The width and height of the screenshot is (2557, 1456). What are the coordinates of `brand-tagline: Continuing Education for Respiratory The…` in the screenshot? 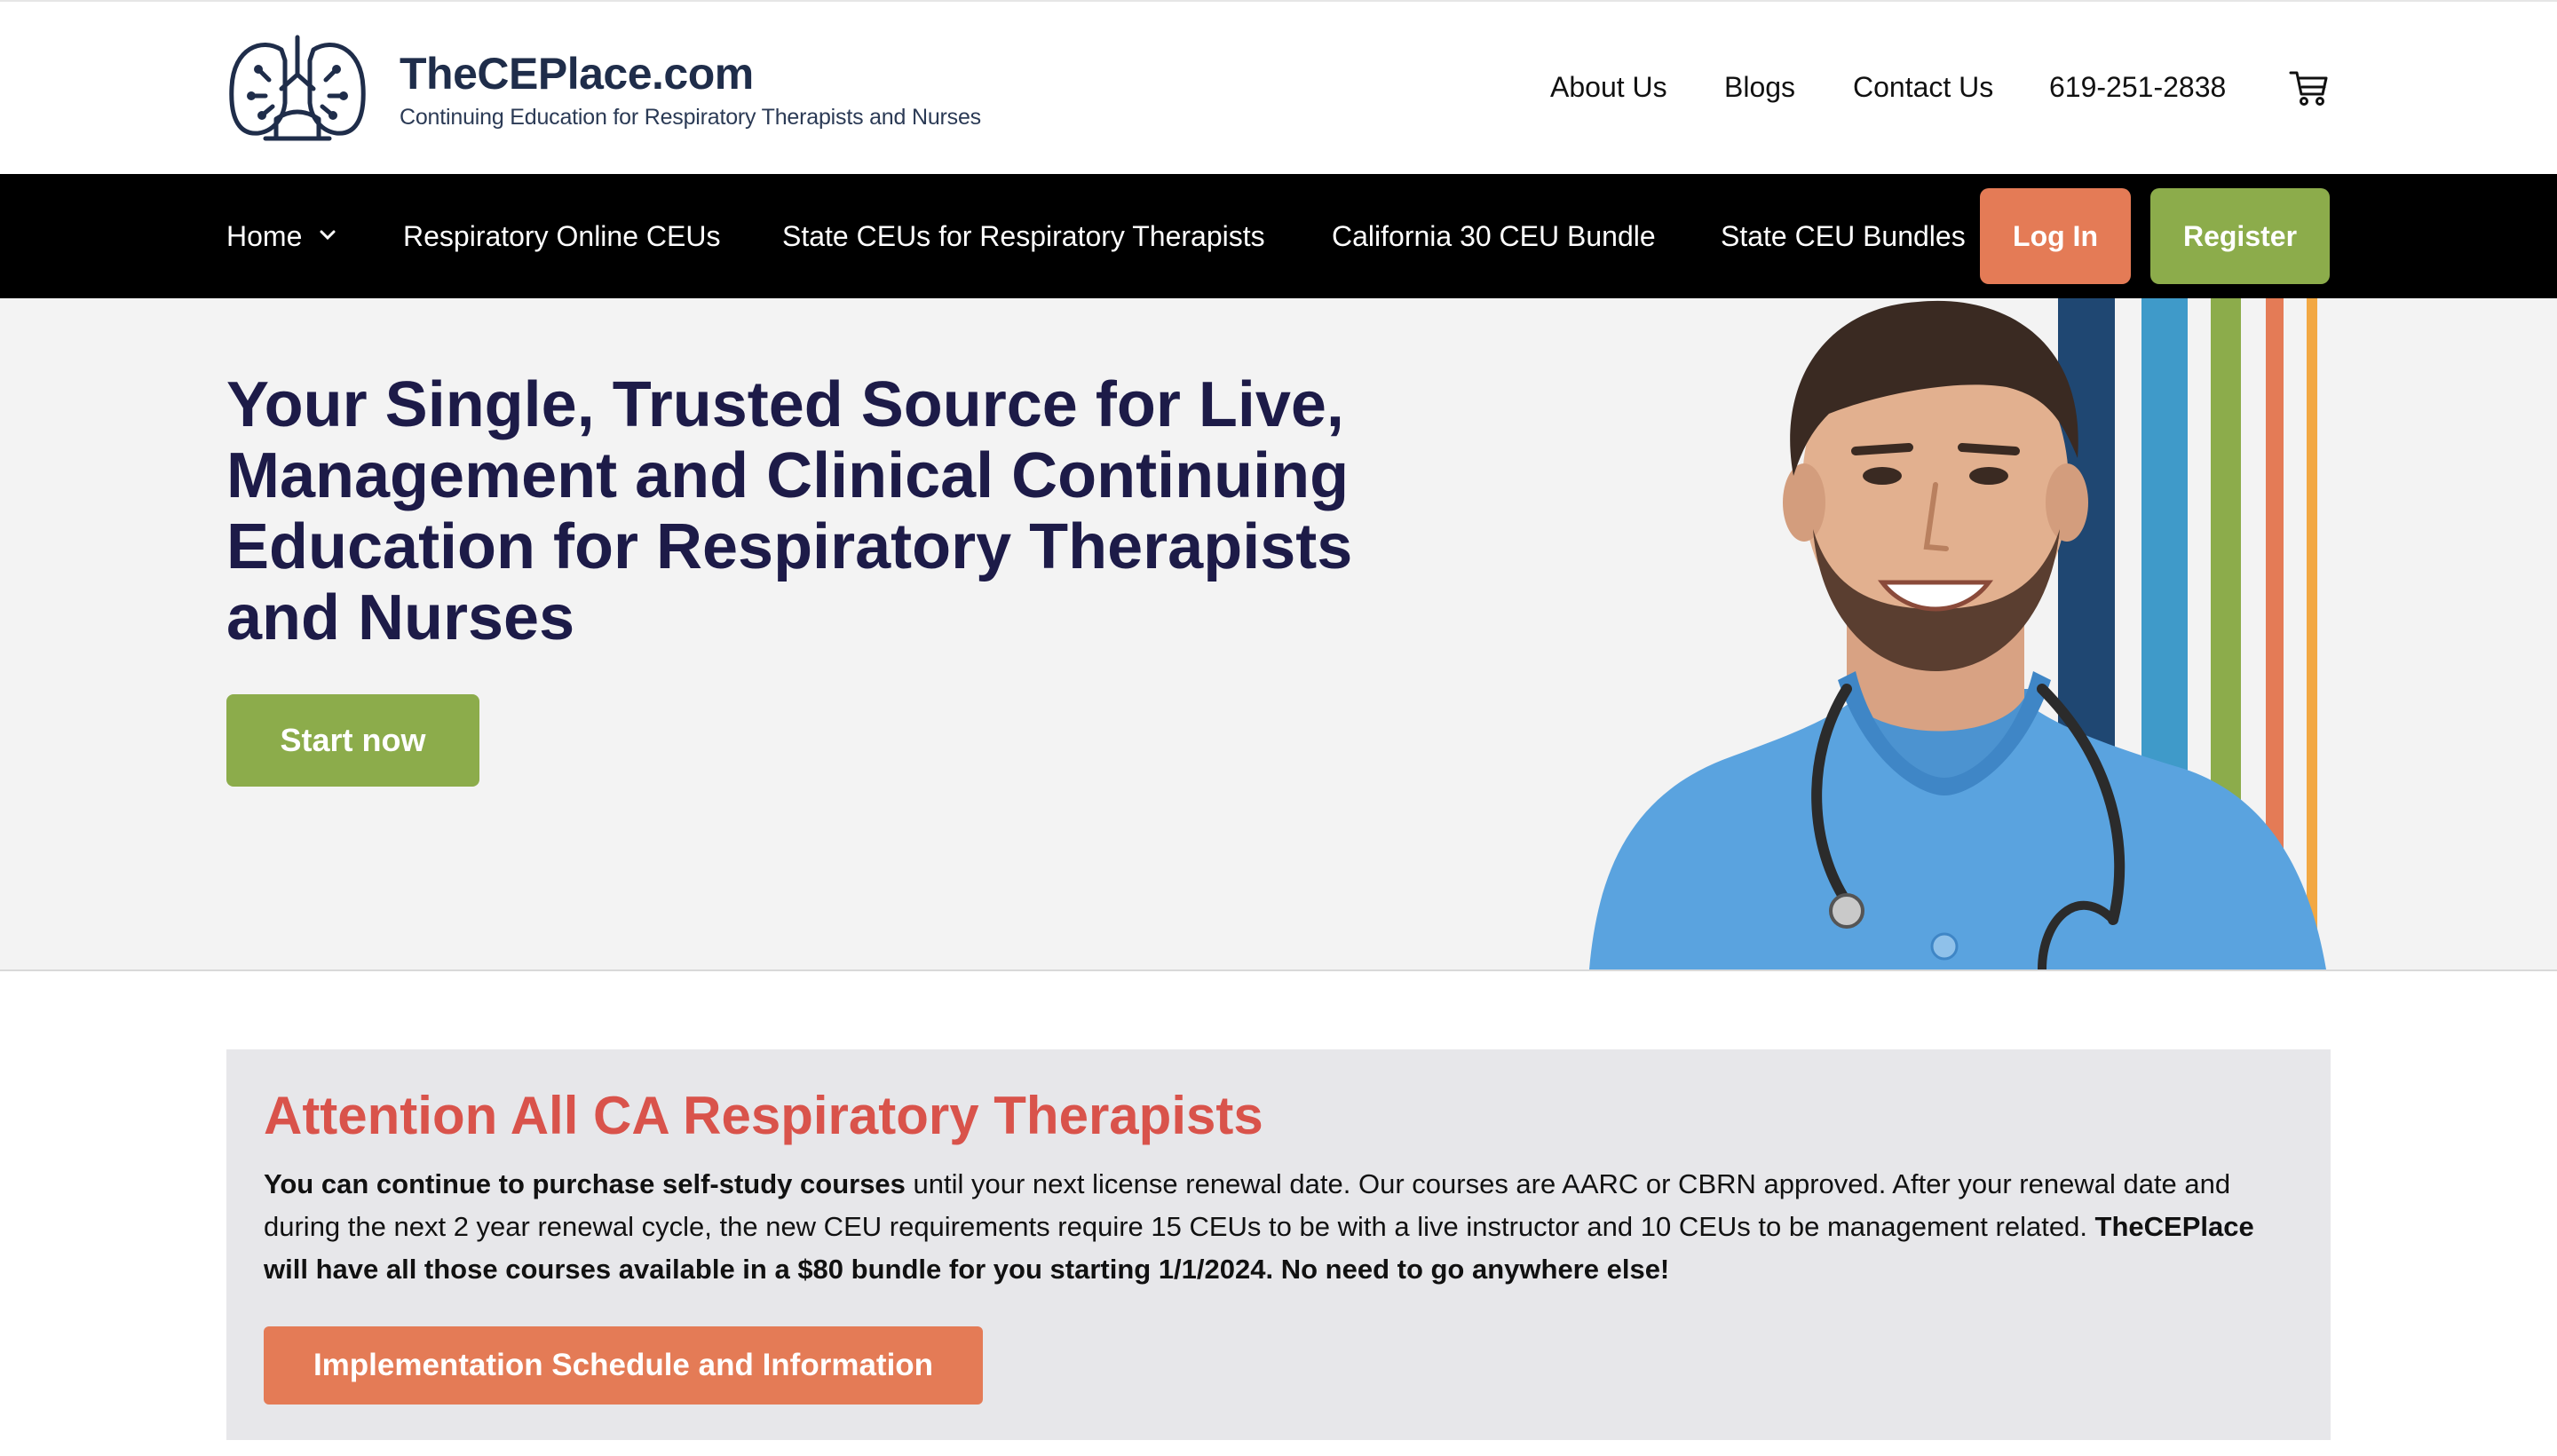 It's located at (690, 118).